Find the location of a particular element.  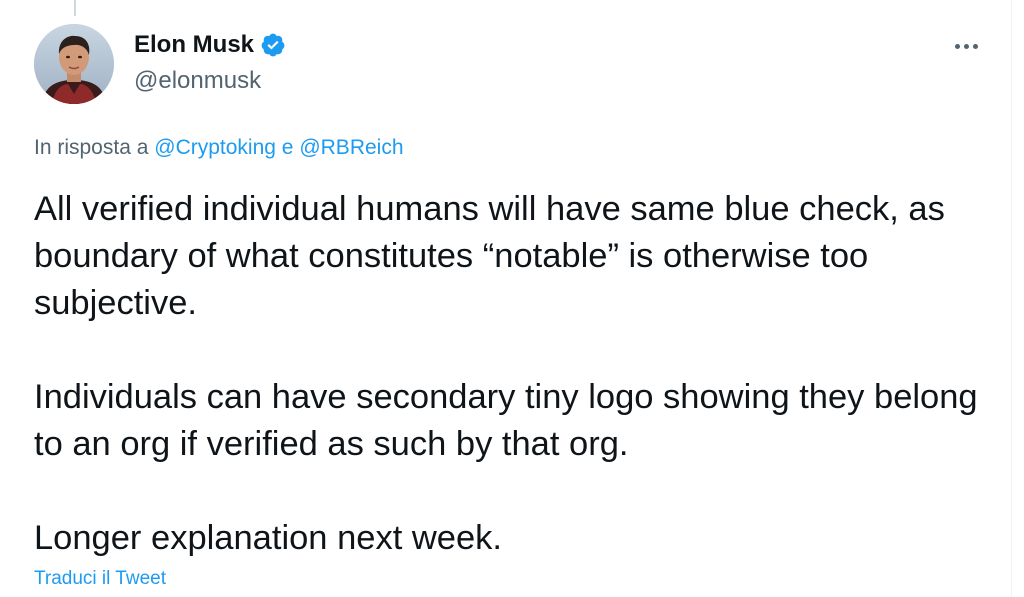

author-handle: @elonmusk is located at coordinates (197, 81).